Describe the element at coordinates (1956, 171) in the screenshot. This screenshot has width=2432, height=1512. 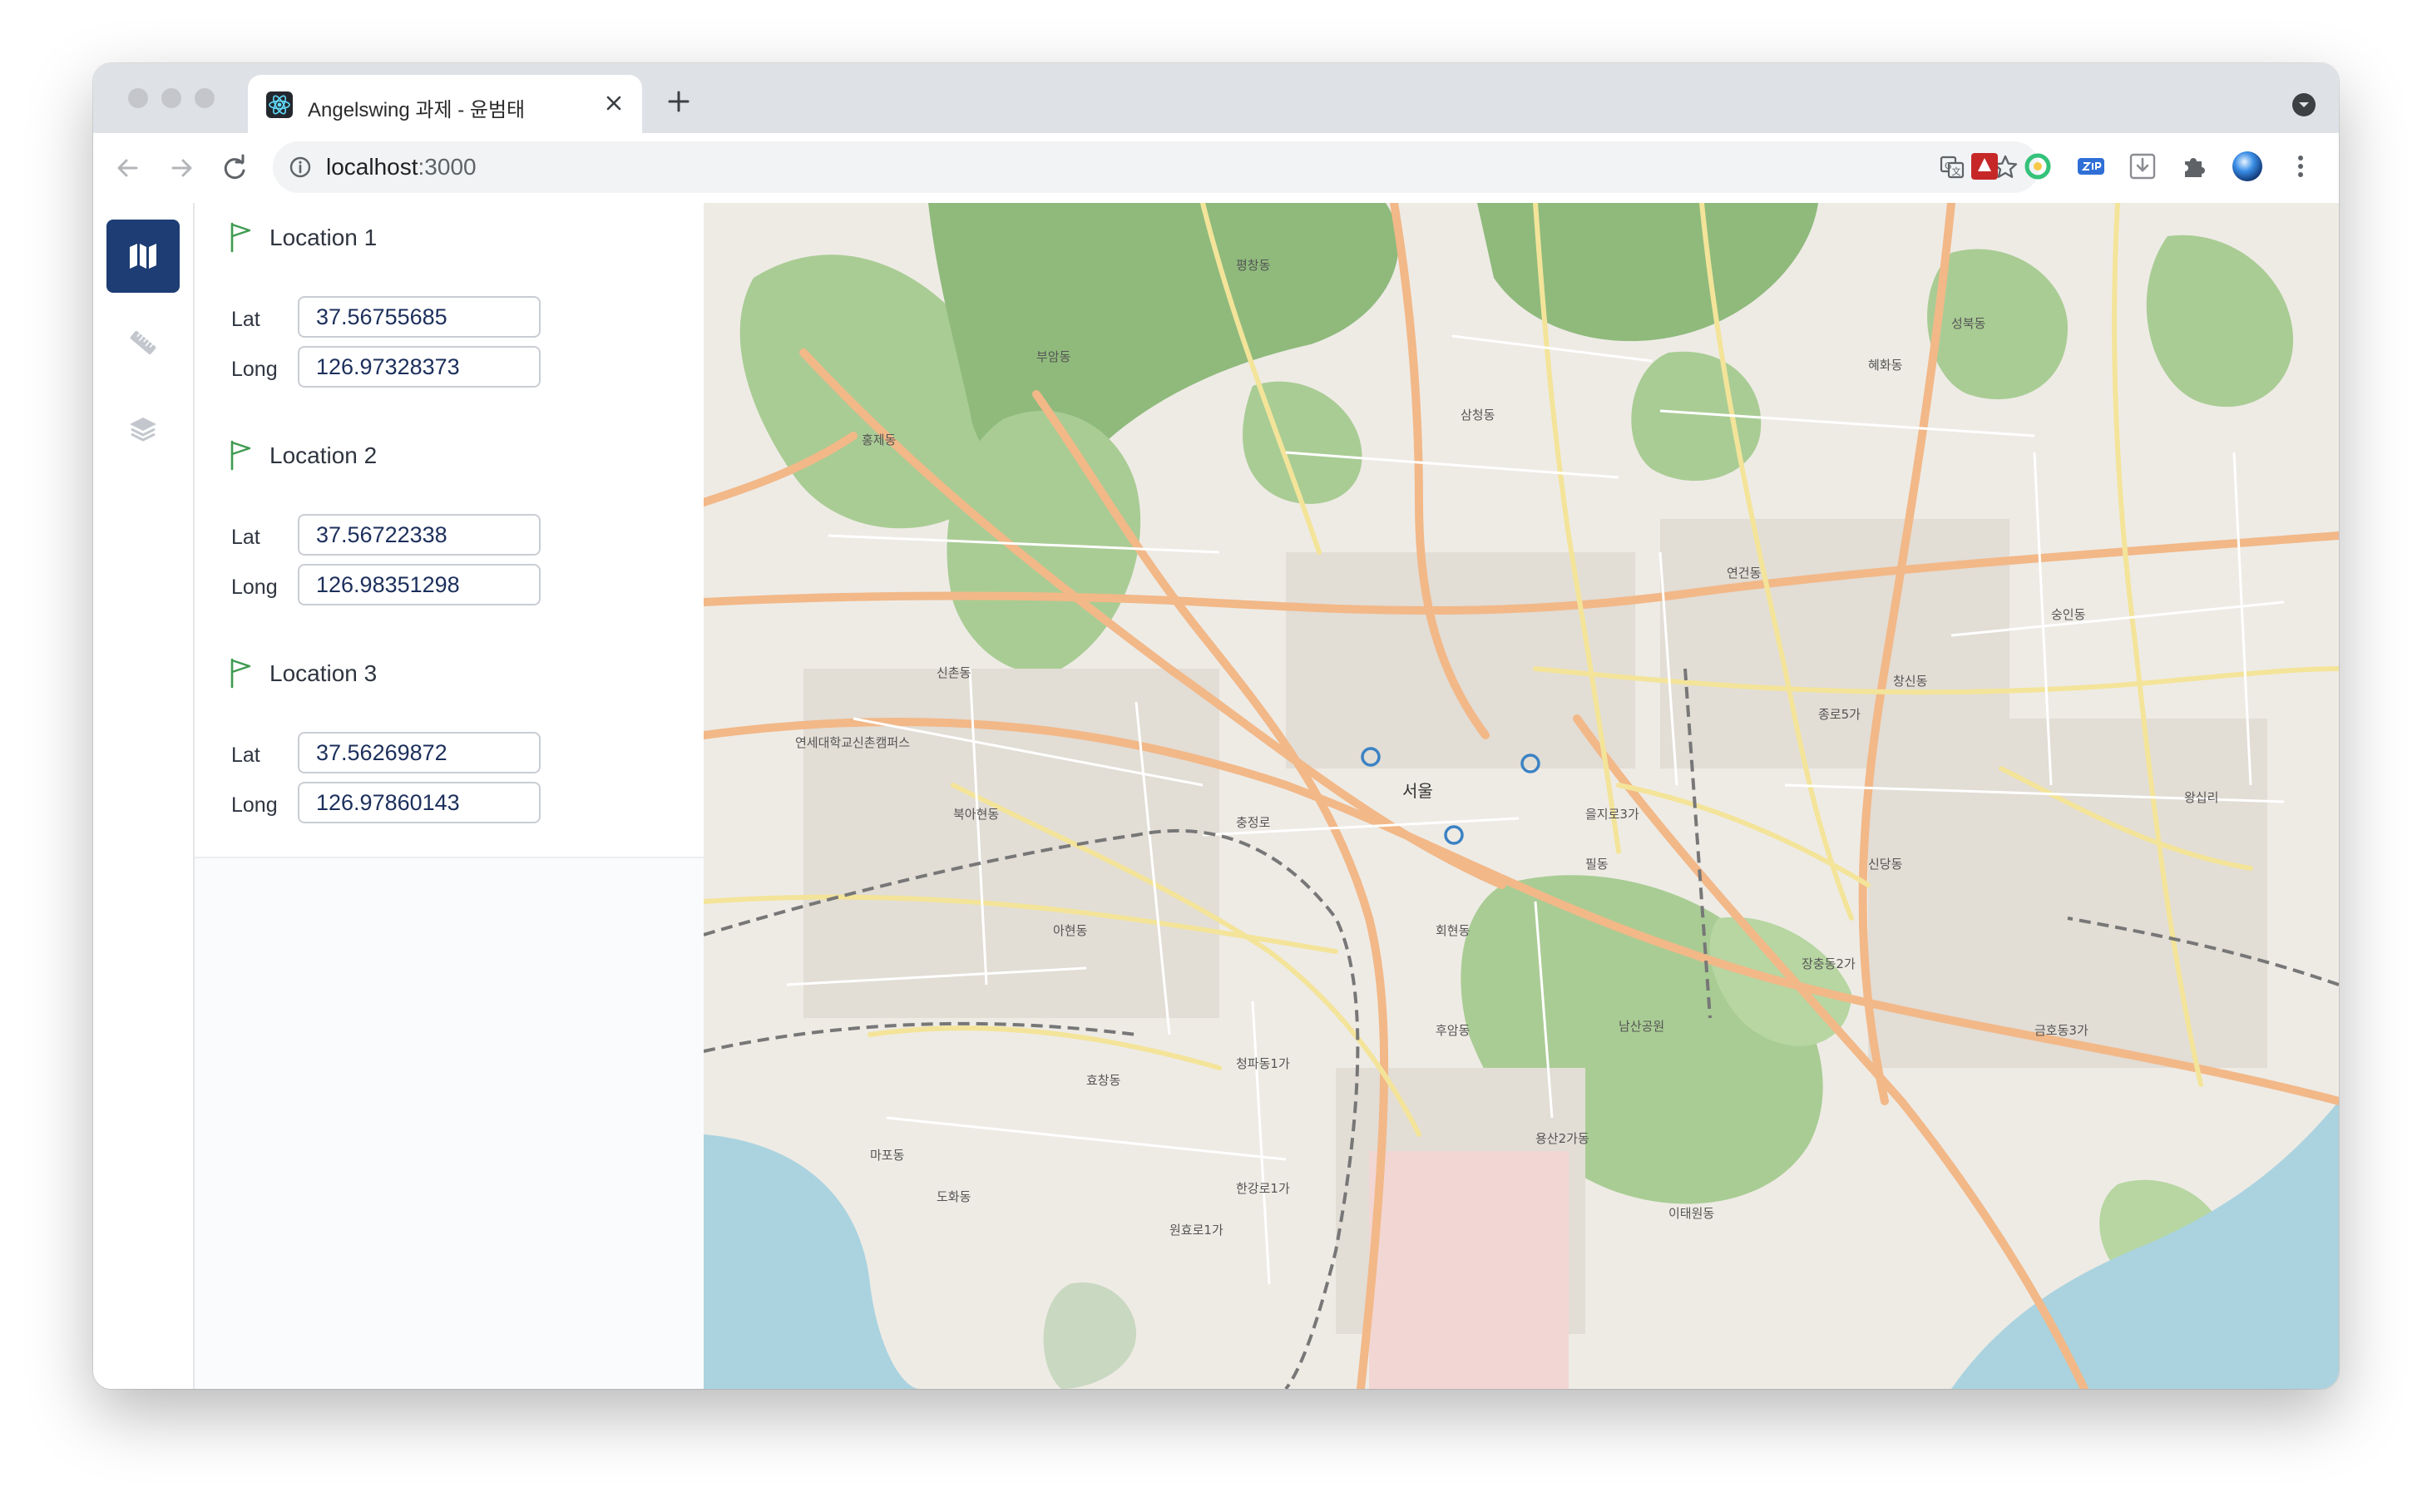
I see `svg-text: 文` at that location.